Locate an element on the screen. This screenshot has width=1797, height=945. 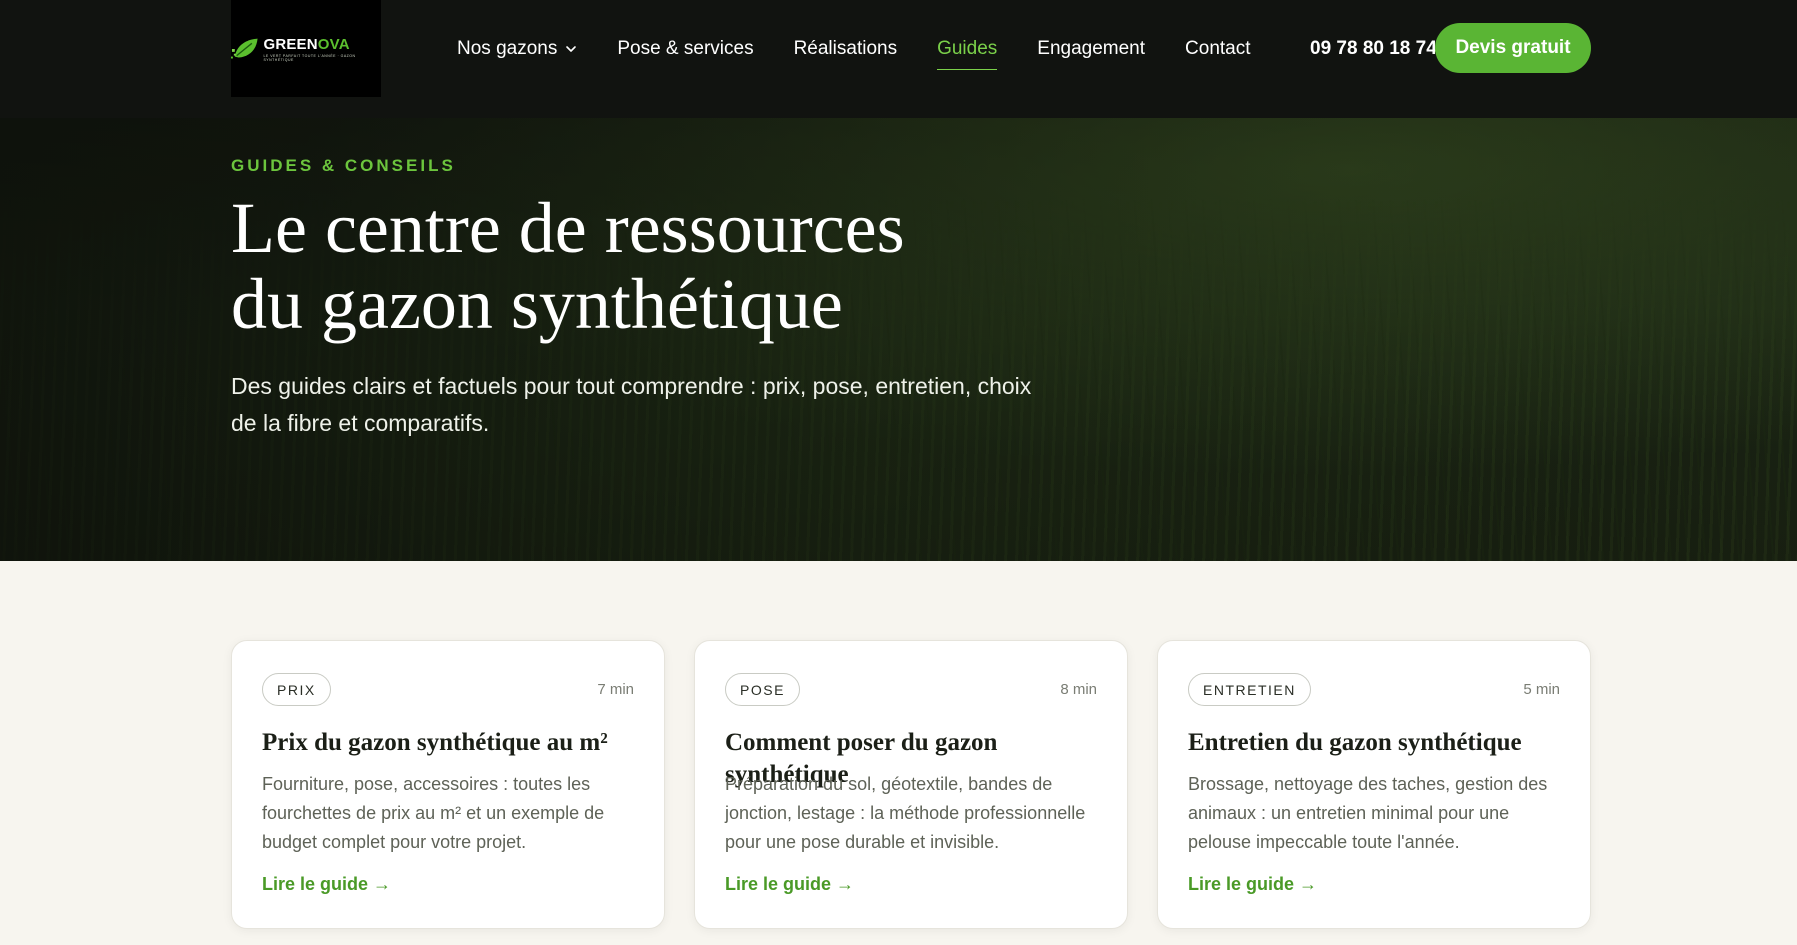
logo-word-green: GREEN is located at coordinates (290, 44).